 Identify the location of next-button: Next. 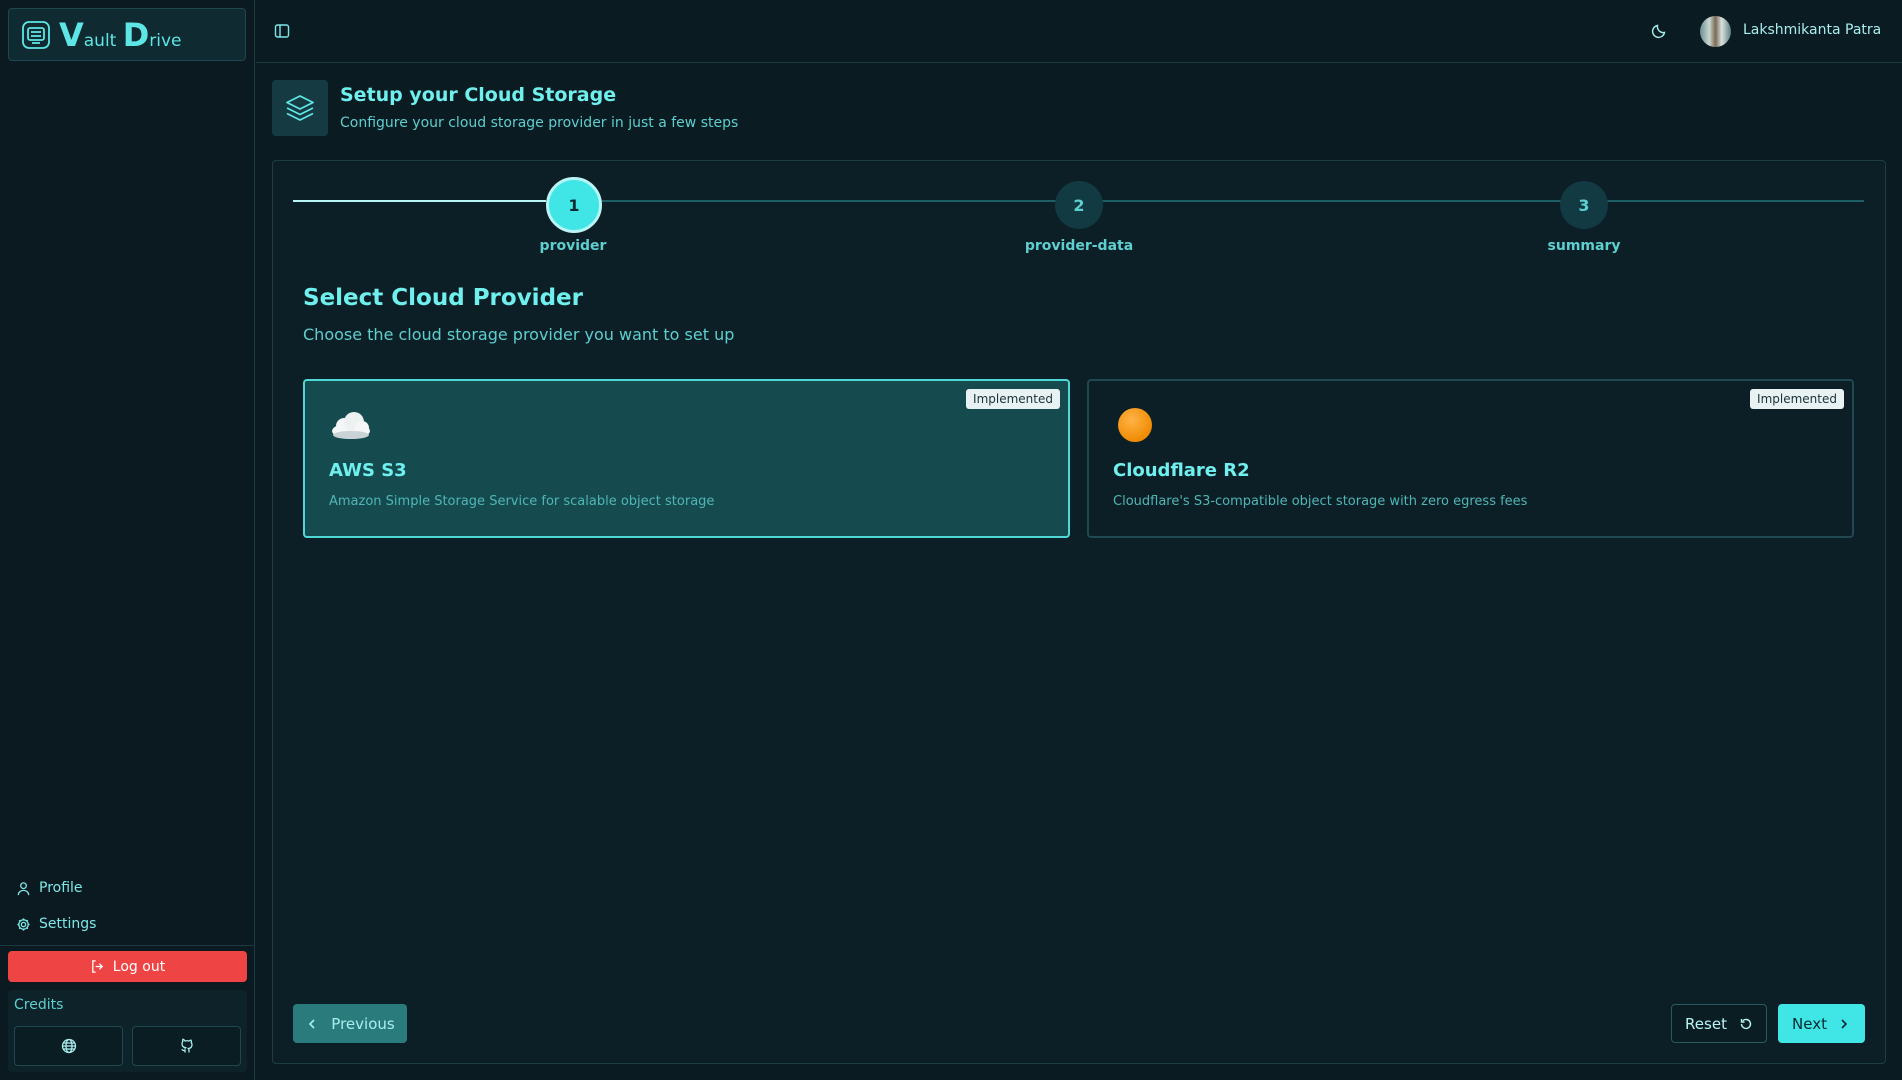
(1821, 1023).